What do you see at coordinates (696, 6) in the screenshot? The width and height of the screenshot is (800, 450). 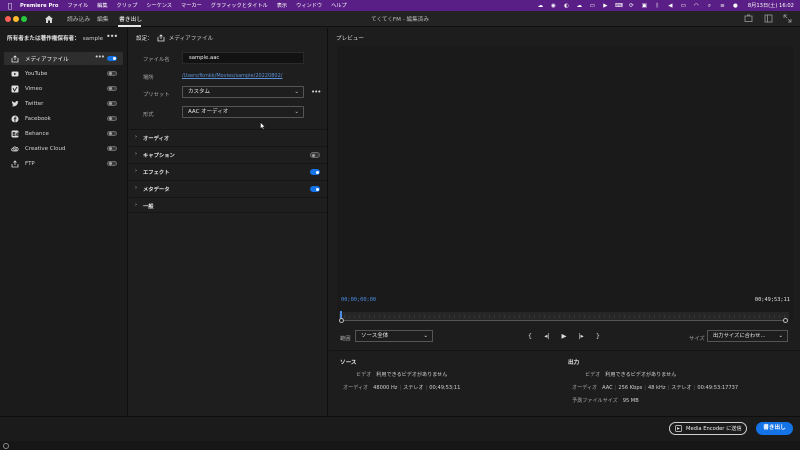 I see `wifi-icon: ◠` at bounding box center [696, 6].